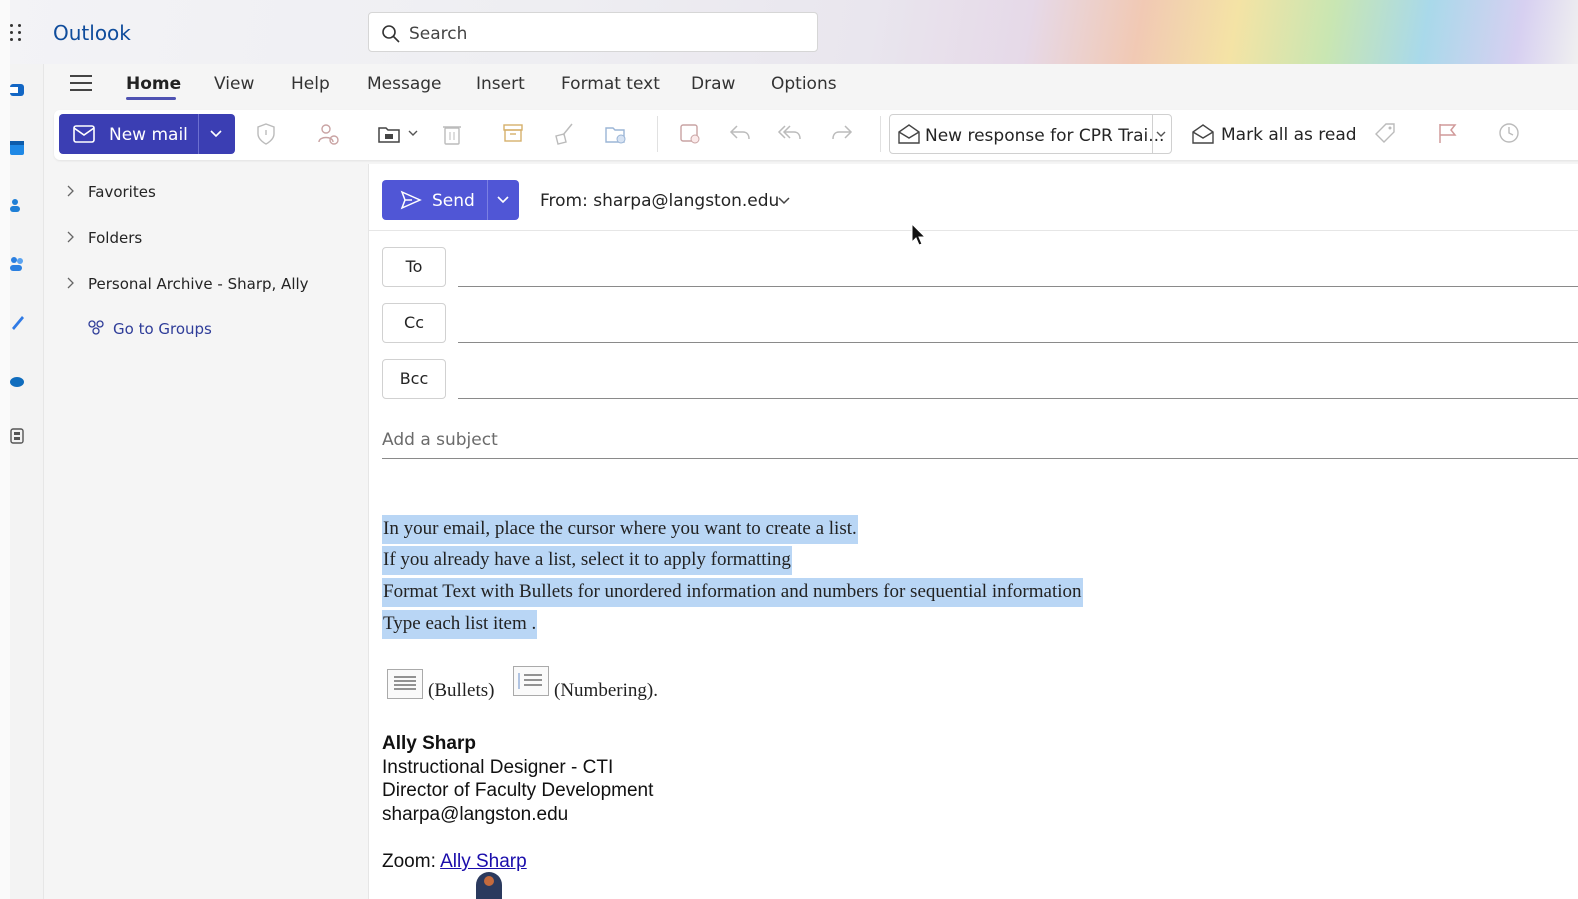 The width and height of the screenshot is (1578, 899). What do you see at coordinates (429, 743) in the screenshot?
I see `signature-name: Ally Sharp` at bounding box center [429, 743].